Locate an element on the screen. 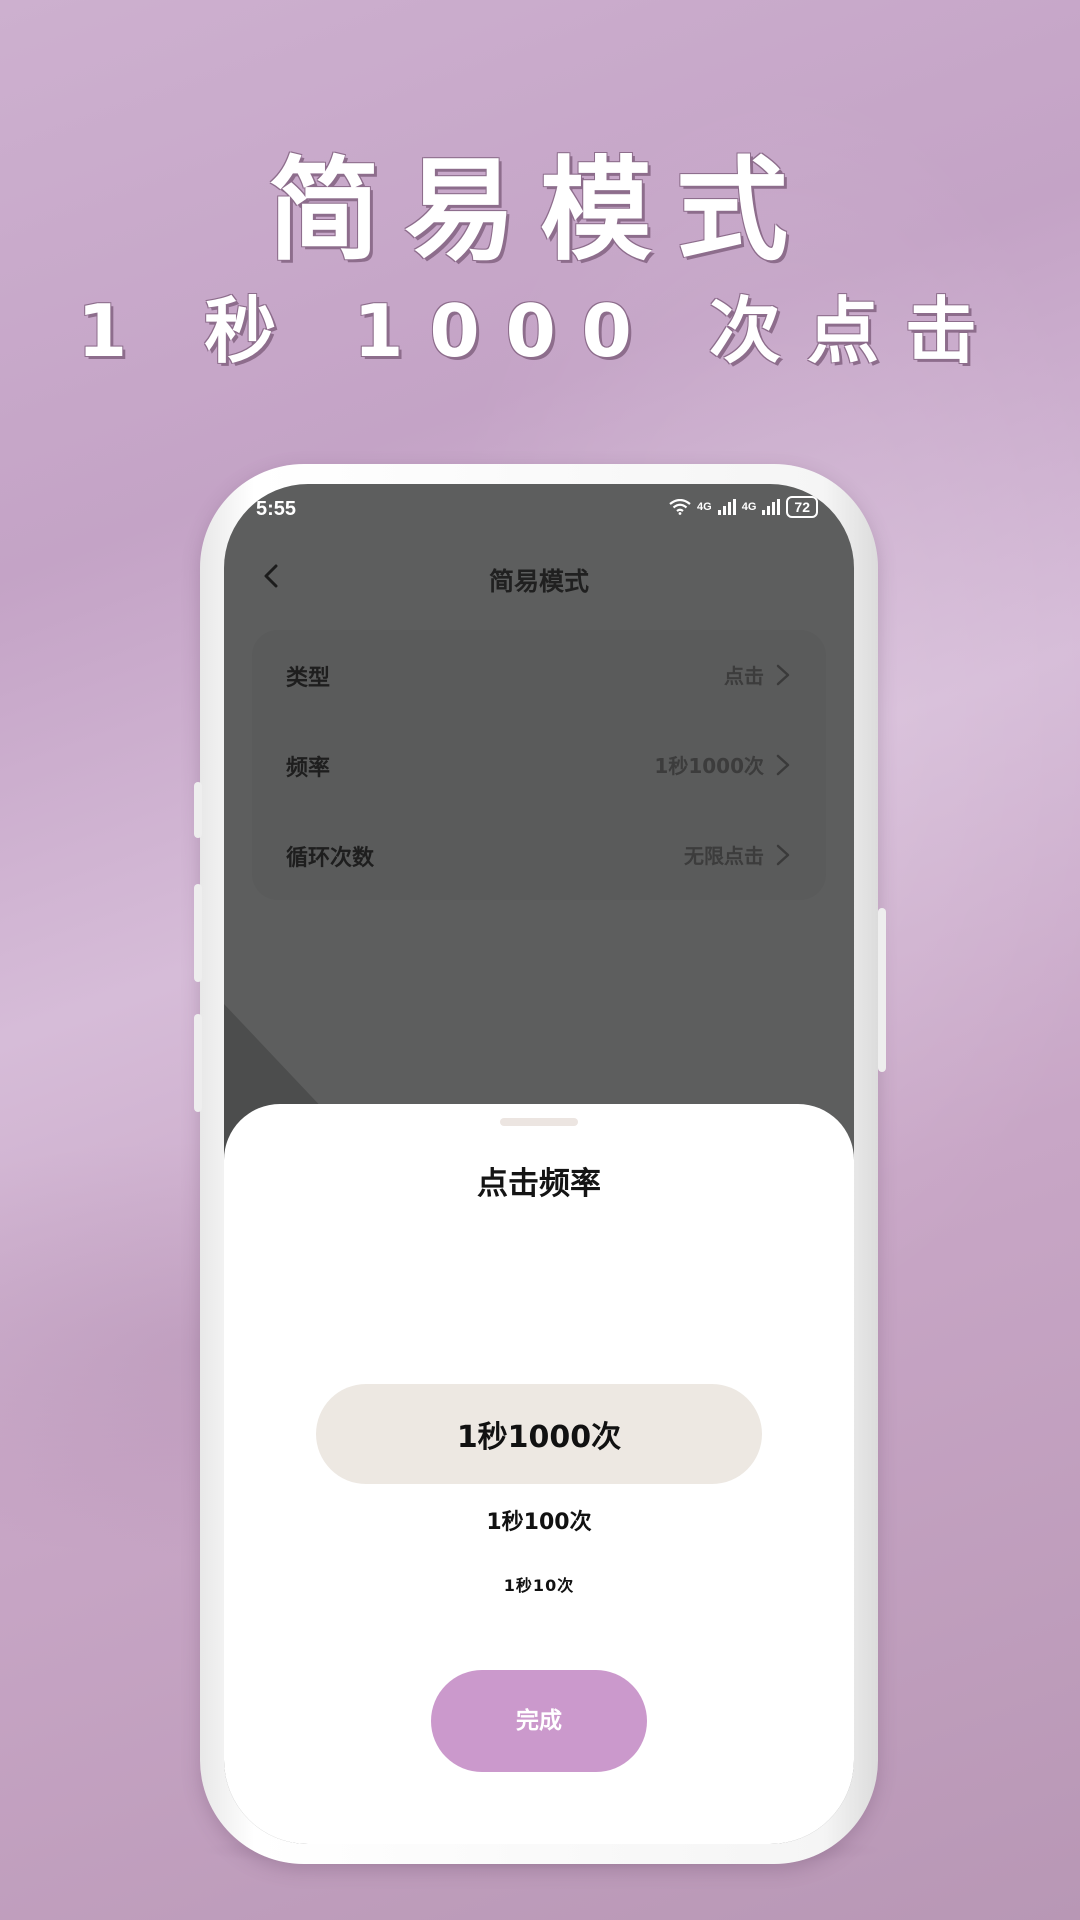  done-button: 完成 is located at coordinates (539, 1721).